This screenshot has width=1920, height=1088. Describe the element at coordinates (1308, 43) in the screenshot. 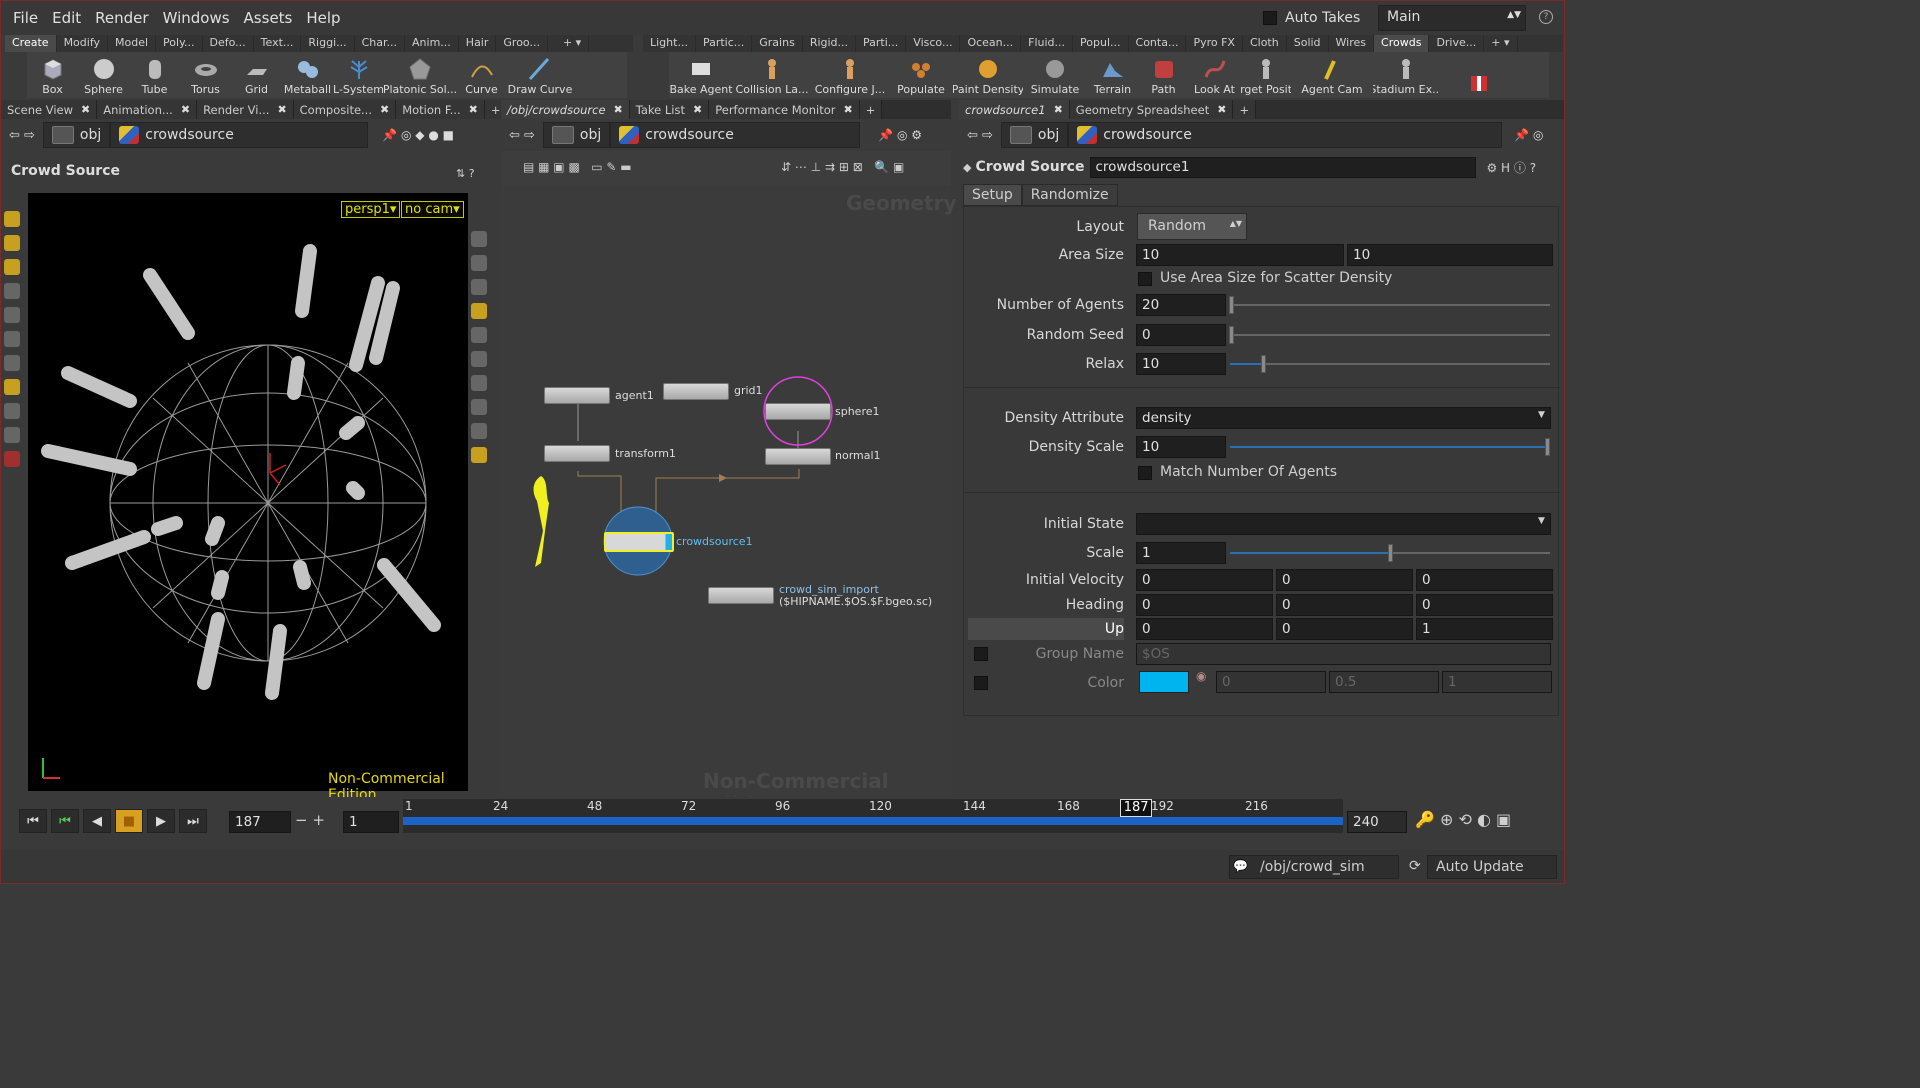

I see `shelf-tab-solid: Solid` at that location.